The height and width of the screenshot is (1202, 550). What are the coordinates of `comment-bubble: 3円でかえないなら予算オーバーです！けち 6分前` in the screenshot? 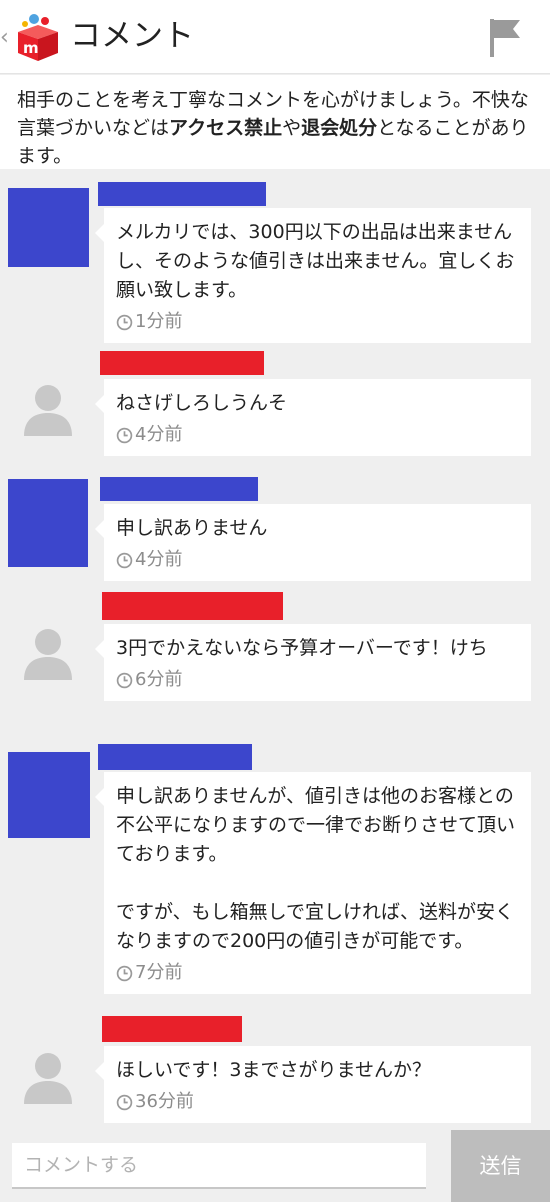 It's located at (313, 662).